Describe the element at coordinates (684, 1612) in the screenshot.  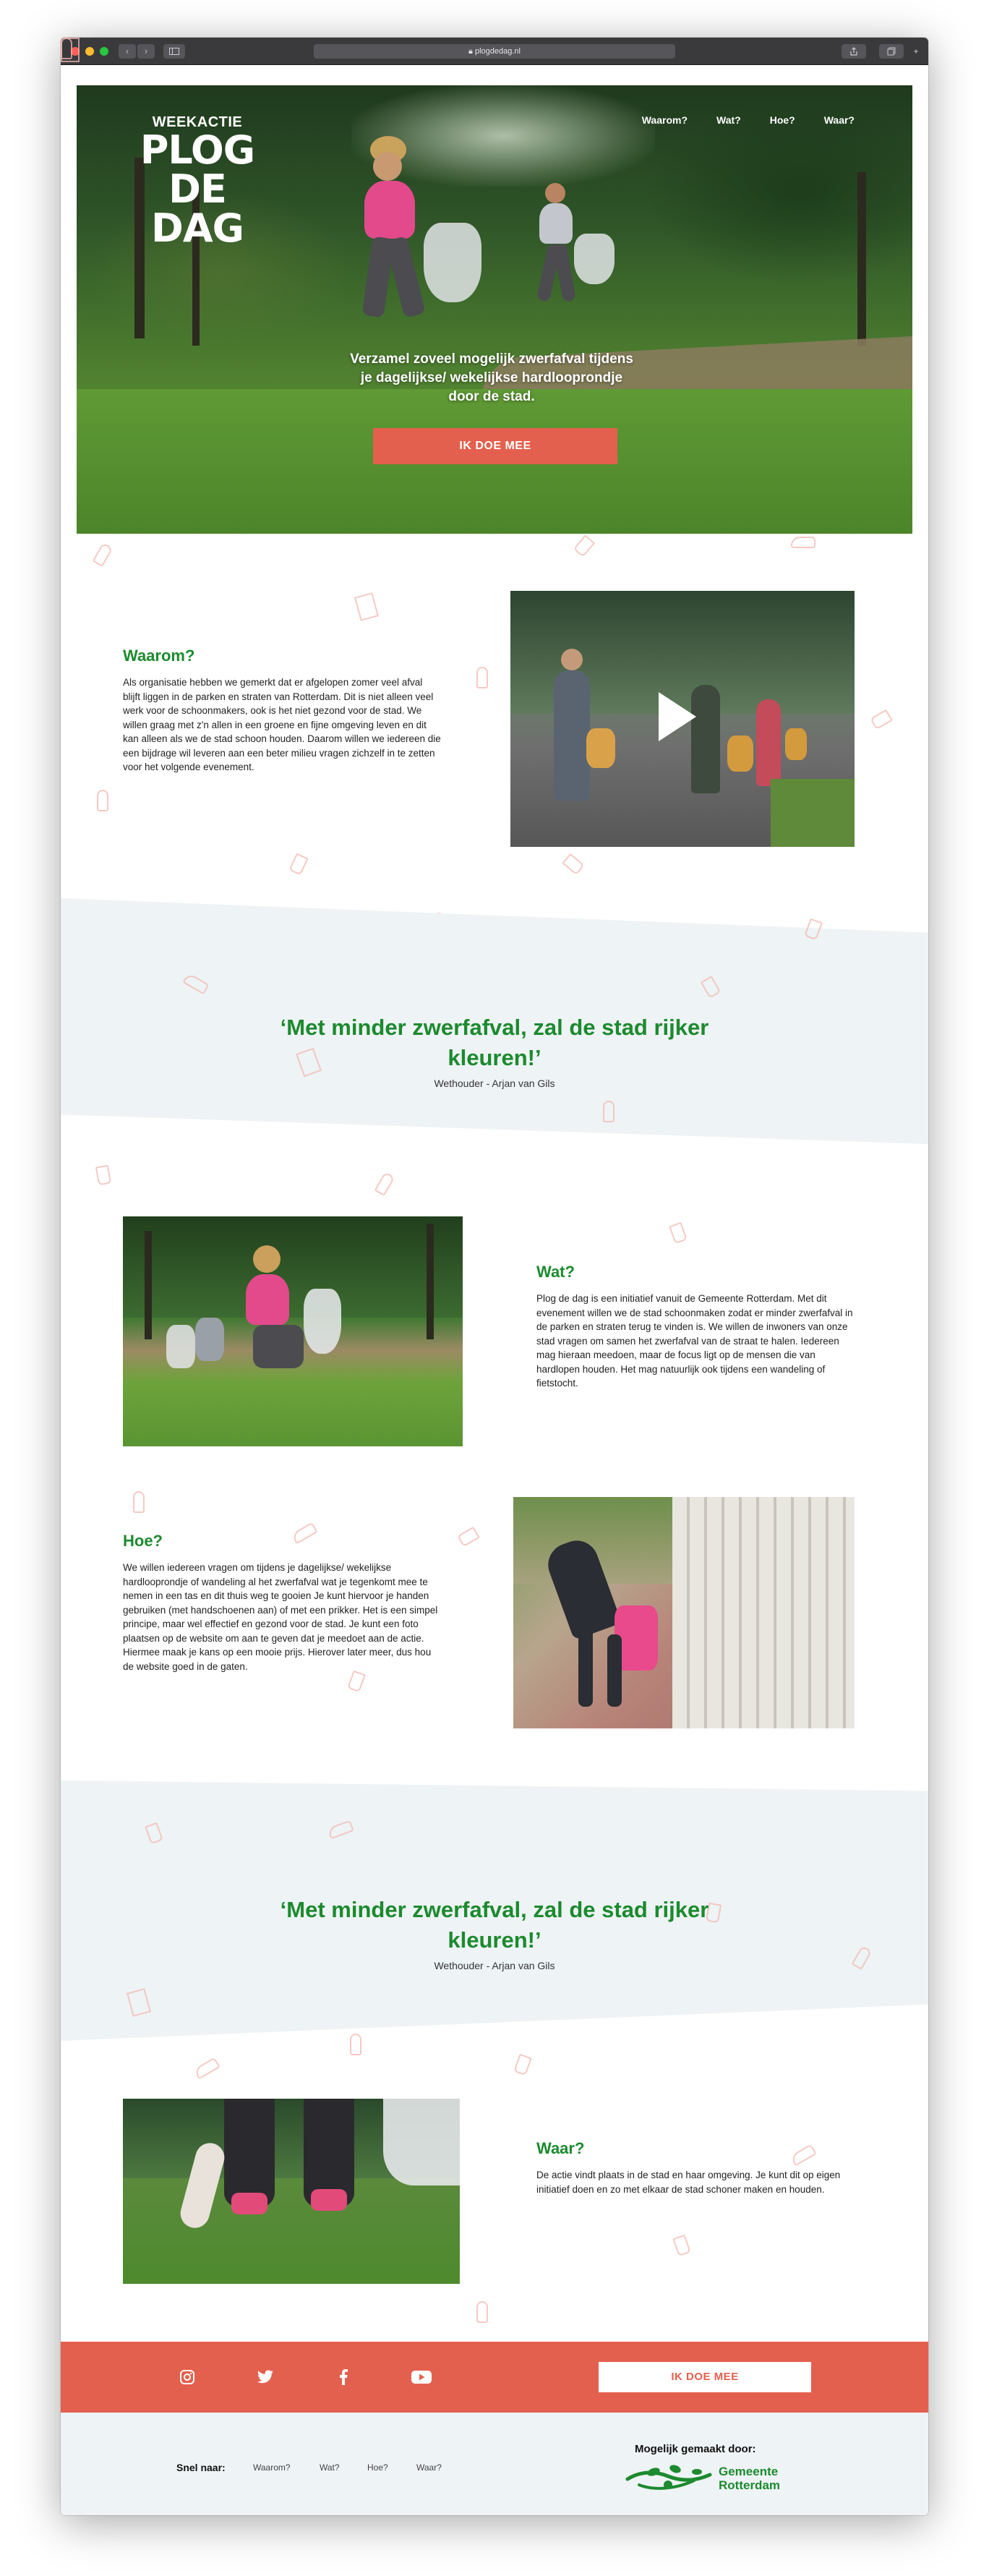
I see `hoe-photo` at that location.